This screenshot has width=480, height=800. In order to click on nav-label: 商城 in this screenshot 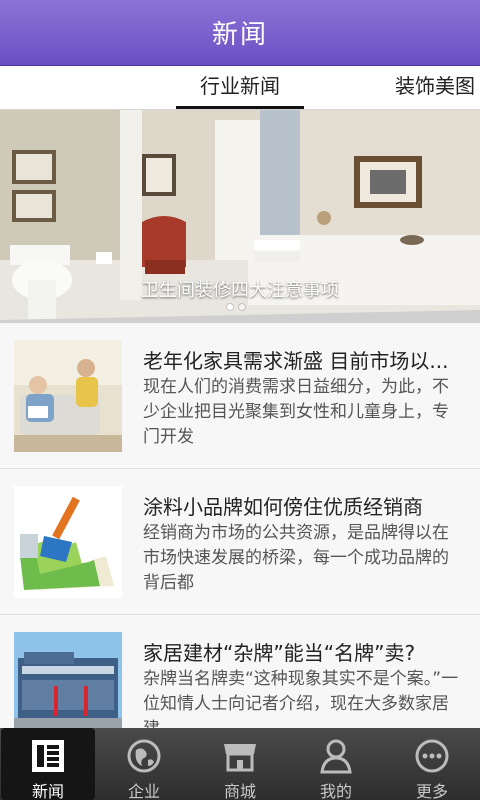, I will do `click(239, 791)`.